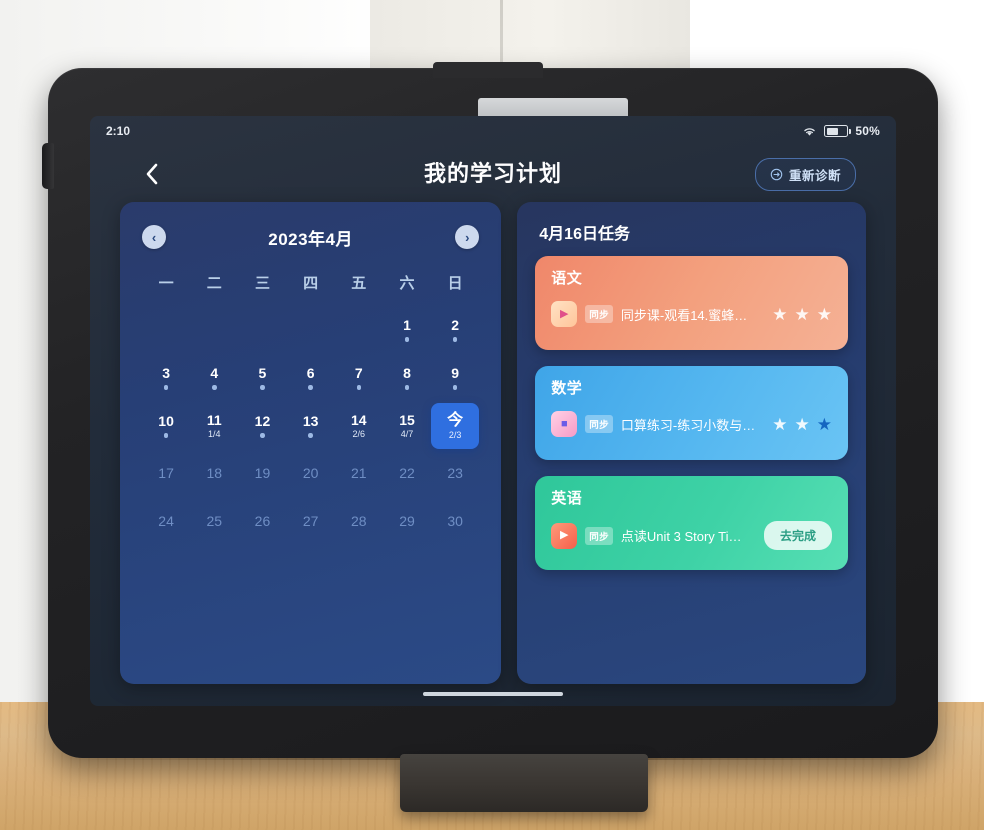 This screenshot has width=984, height=830. What do you see at coordinates (867, 131) in the screenshot?
I see `battery-percent: 50%` at bounding box center [867, 131].